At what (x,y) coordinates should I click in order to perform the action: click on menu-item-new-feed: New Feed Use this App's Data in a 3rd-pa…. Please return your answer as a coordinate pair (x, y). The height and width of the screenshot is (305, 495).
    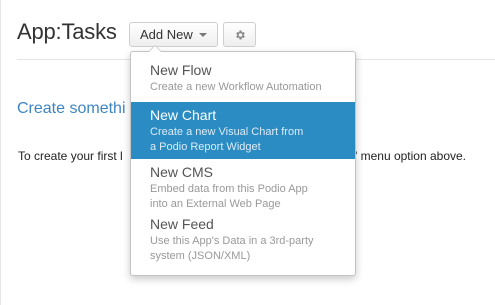
    Looking at the image, I should click on (243, 240).